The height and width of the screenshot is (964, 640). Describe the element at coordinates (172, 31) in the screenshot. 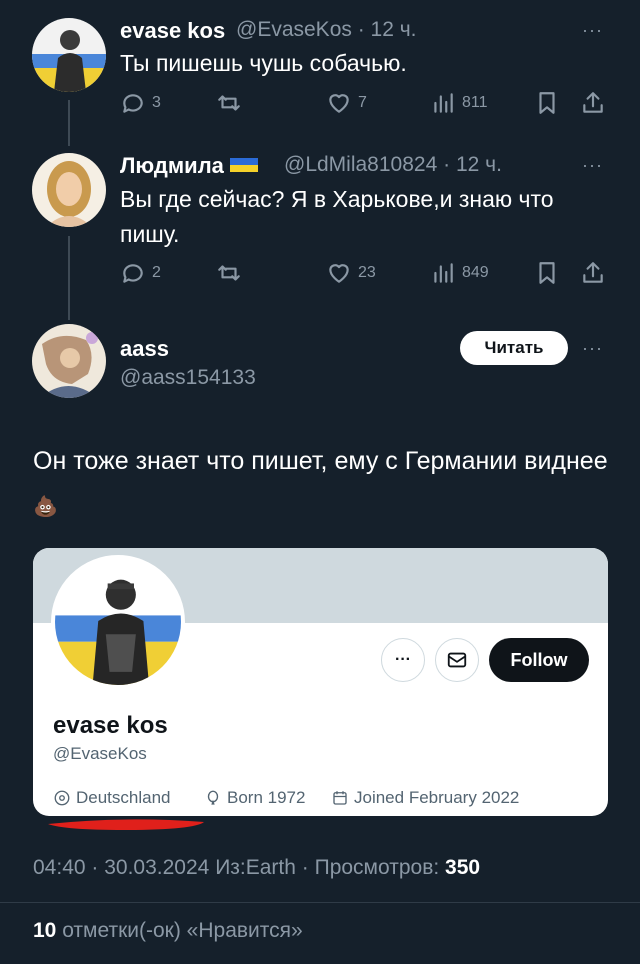

I see `tweet-author-name: evase kos` at that location.